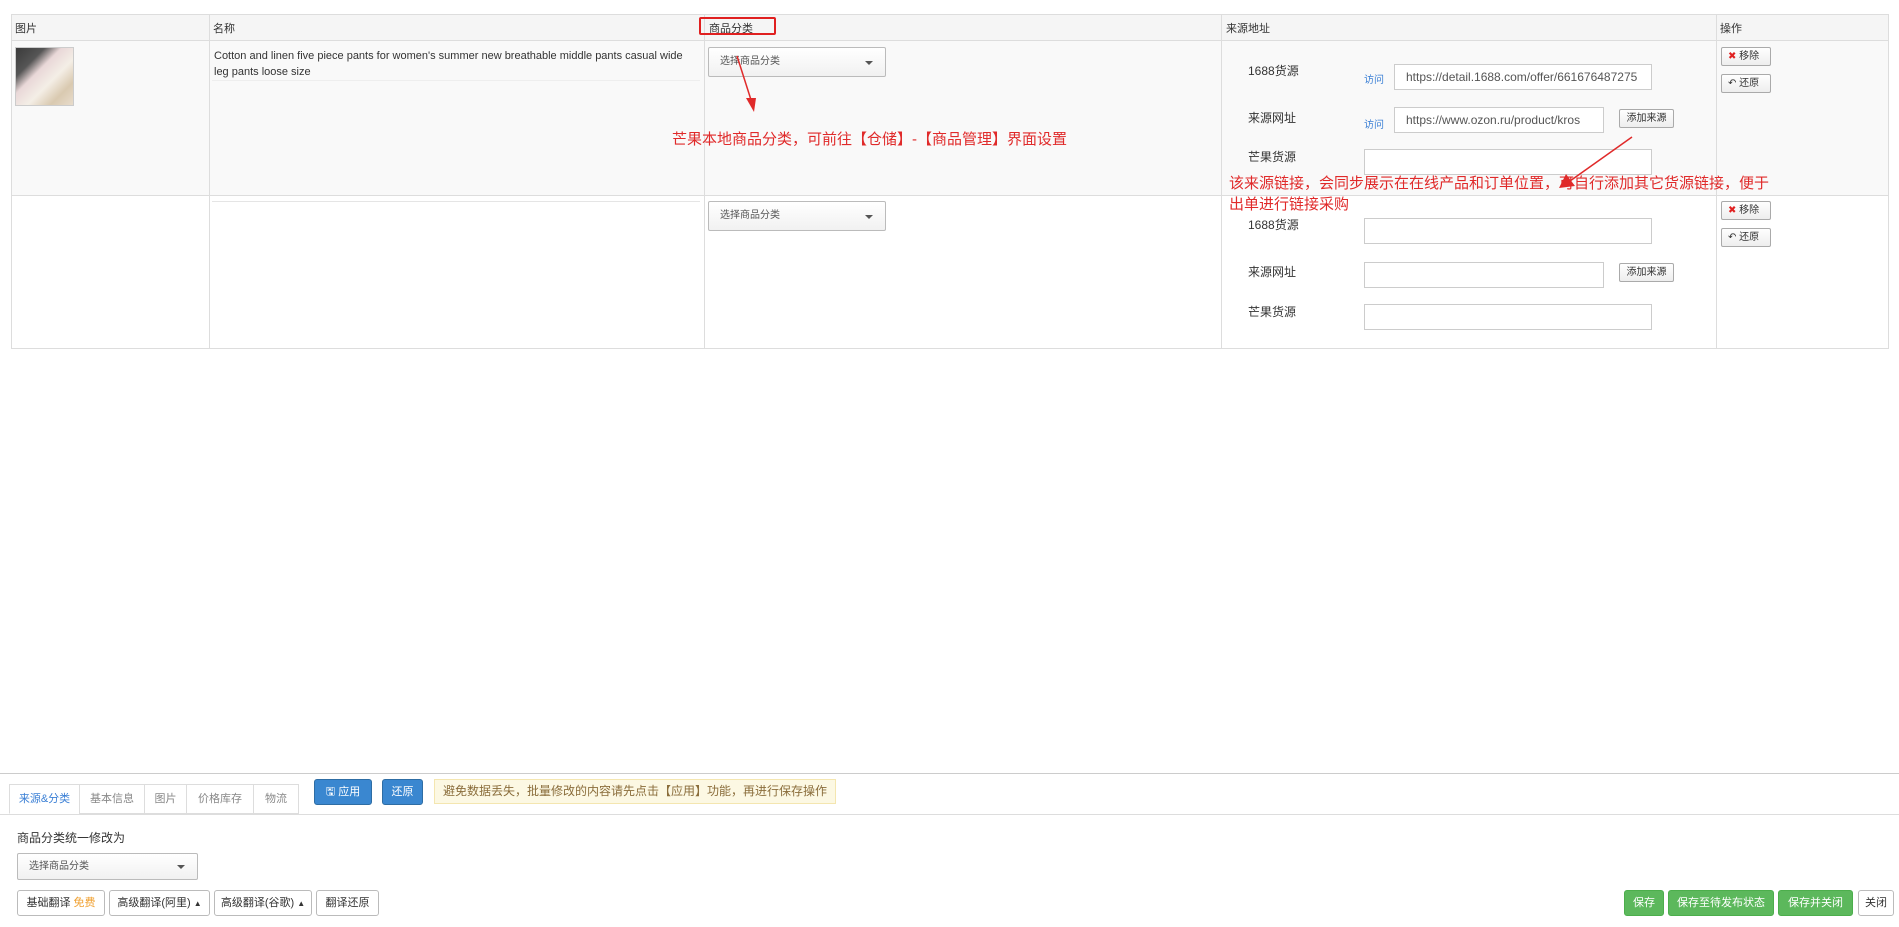  What do you see at coordinates (1644, 903) in the screenshot?
I see `save-button: 保存` at bounding box center [1644, 903].